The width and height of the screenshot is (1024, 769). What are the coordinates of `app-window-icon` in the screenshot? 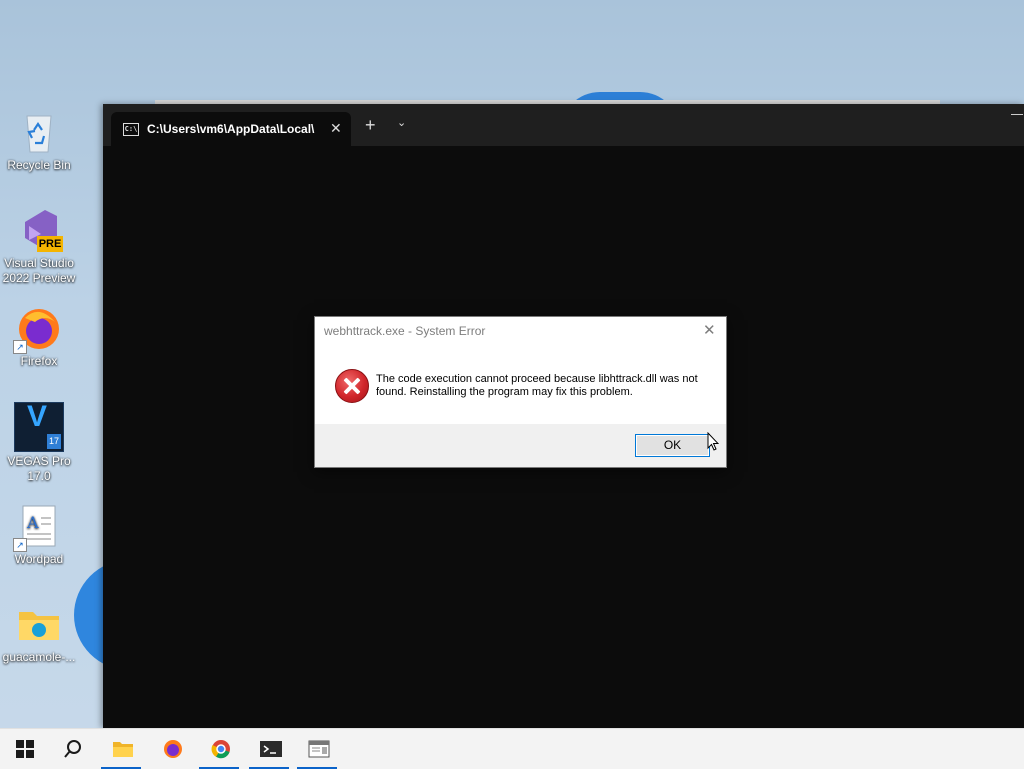 It's located at (319, 749).